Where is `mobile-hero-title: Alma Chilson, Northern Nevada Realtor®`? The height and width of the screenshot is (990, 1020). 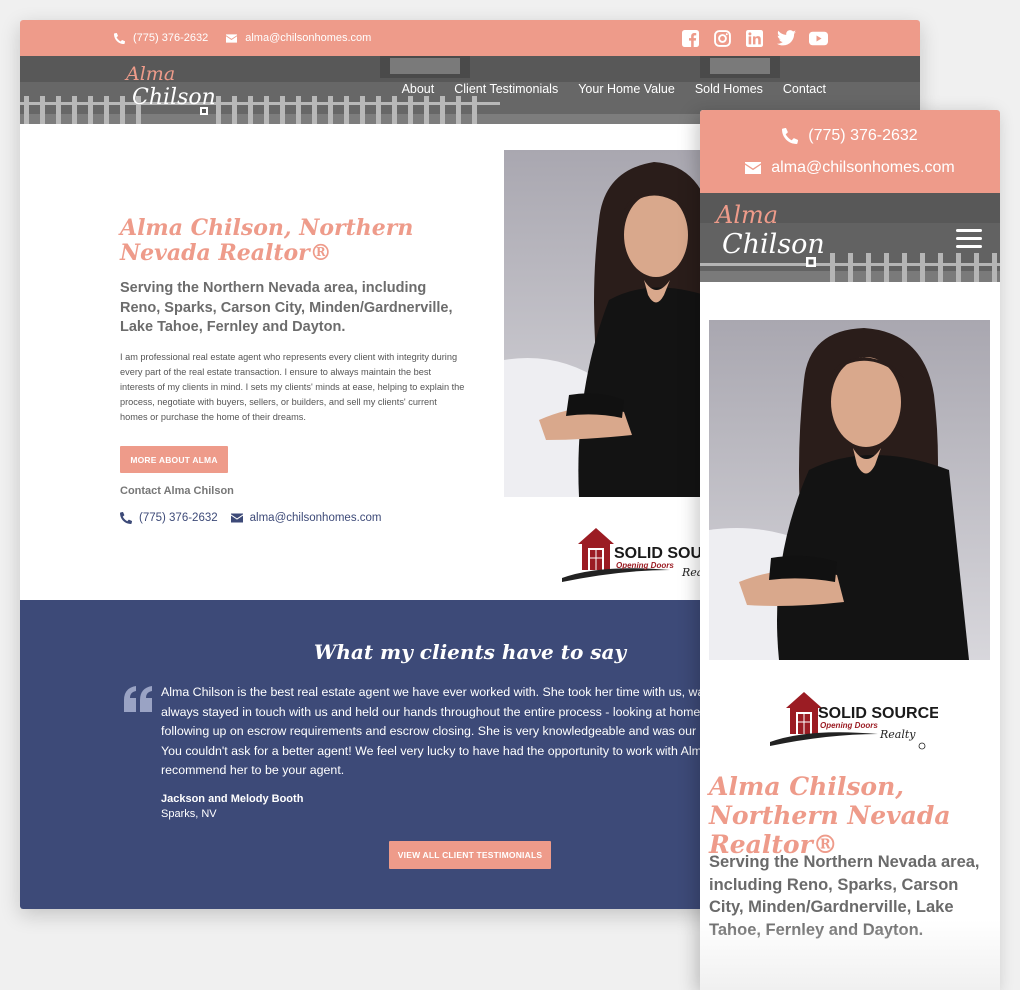 mobile-hero-title: Alma Chilson, Northern Nevada Realtor® is located at coordinates (830, 815).